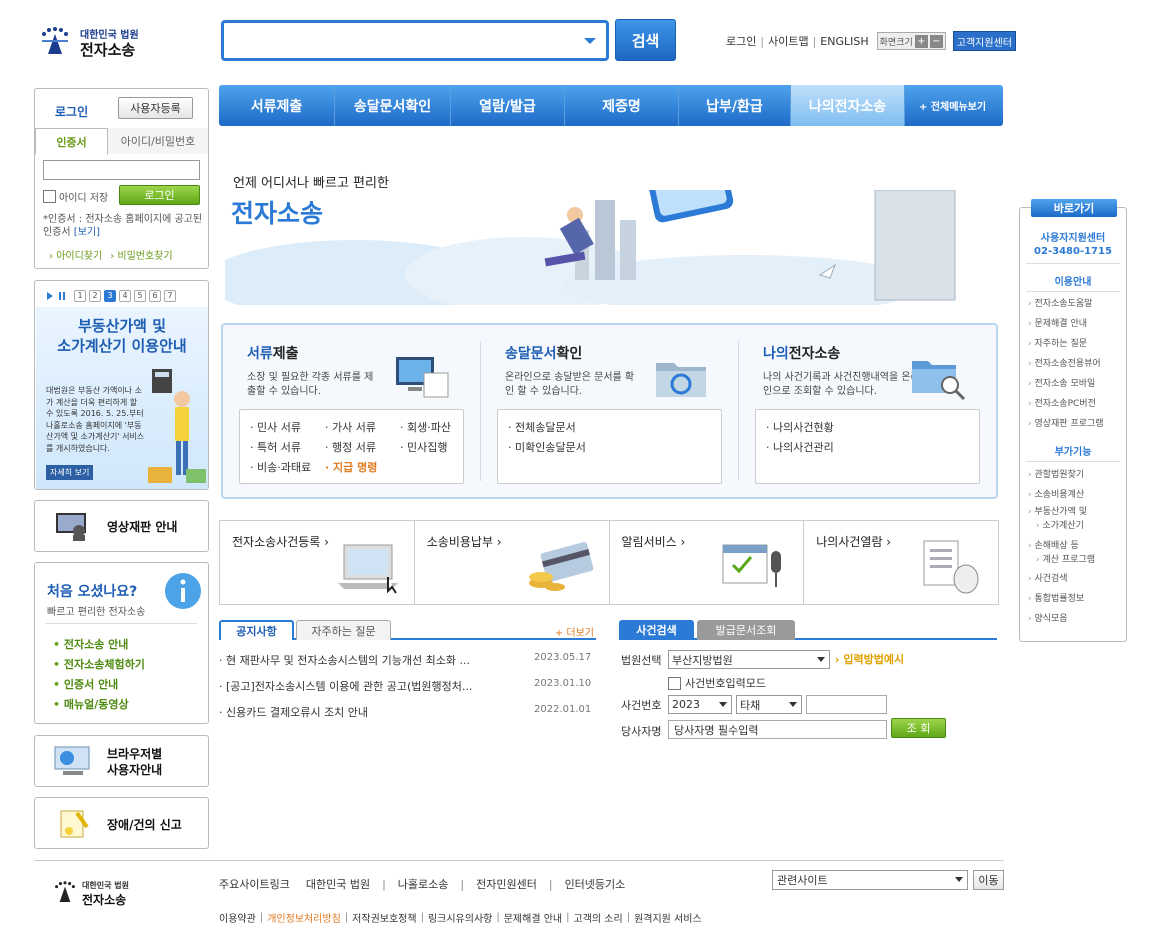 The height and width of the screenshot is (931, 1151). What do you see at coordinates (1066, 404) in the screenshot?
I see `quick-link: 전자소송PC버전` at bounding box center [1066, 404].